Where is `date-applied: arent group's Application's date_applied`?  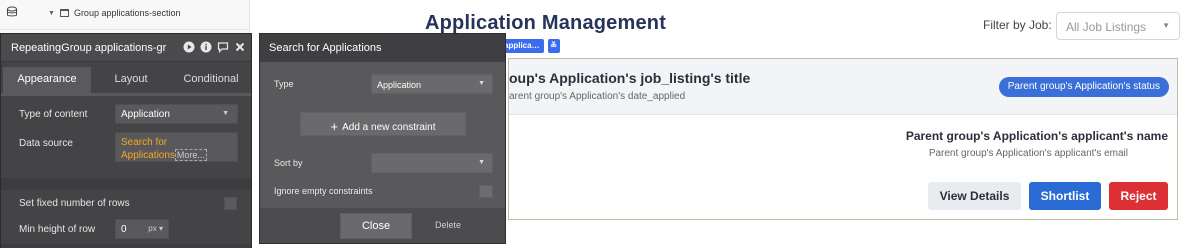
date-applied: arent group's Application's date_applied is located at coordinates (597, 96).